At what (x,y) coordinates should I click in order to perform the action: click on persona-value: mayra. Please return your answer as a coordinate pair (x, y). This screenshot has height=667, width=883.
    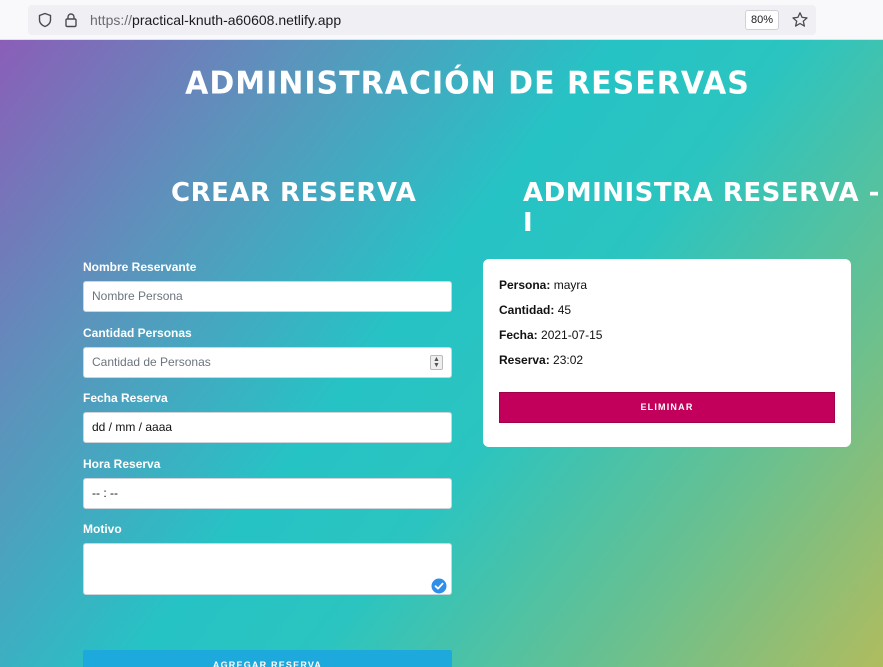
    Looking at the image, I should click on (570, 285).